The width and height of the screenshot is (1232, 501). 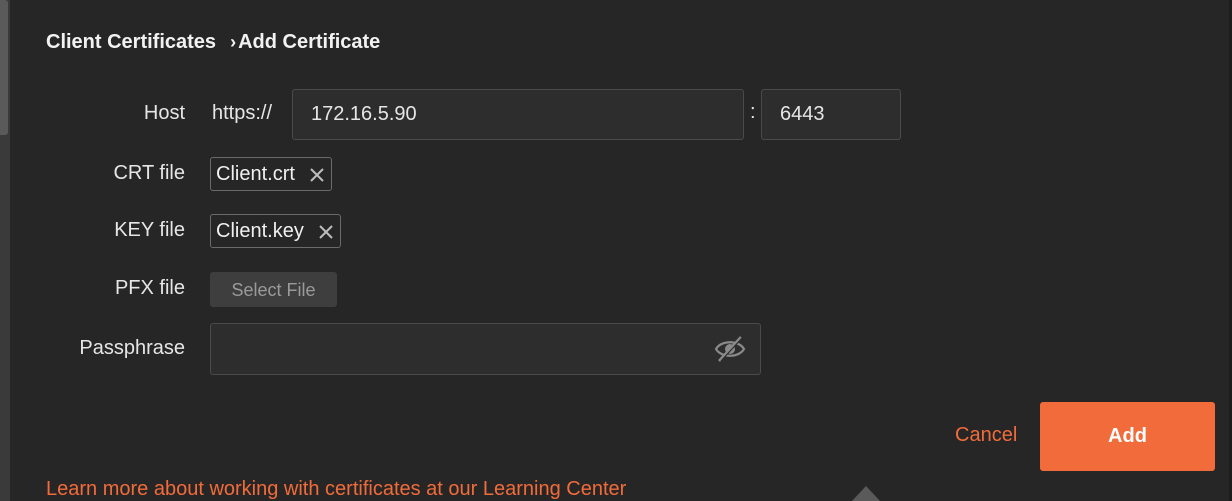 I want to click on key-file-chip: Client.key, so click(x=275, y=231).